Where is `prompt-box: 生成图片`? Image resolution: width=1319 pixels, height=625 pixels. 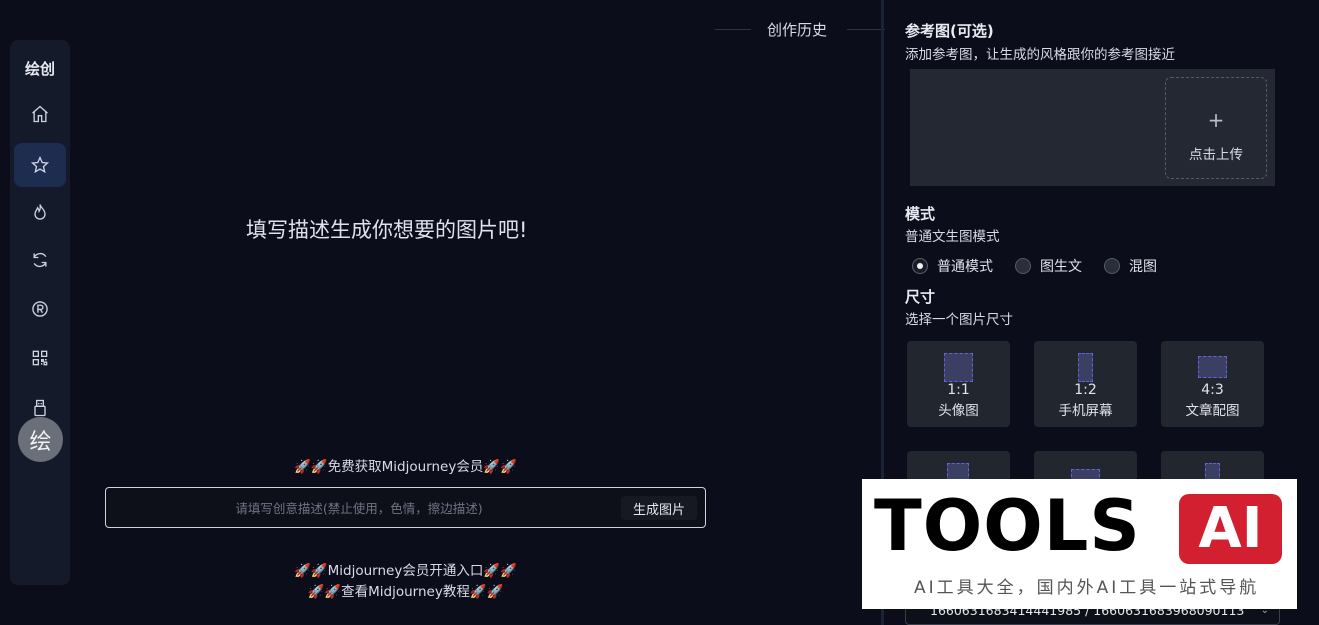 prompt-box: 生成图片 is located at coordinates (405, 507).